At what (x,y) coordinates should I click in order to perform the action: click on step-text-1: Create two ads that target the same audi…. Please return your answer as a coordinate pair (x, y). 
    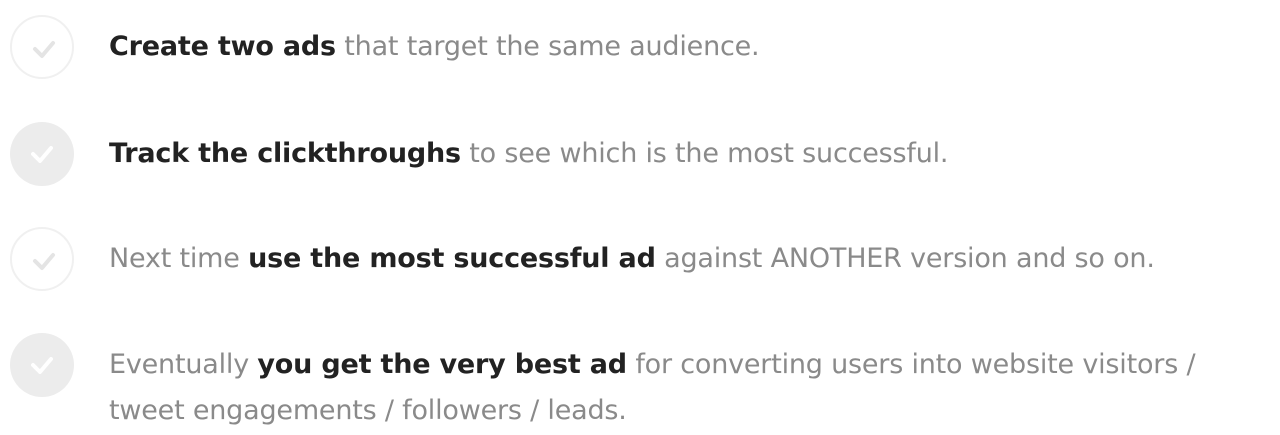
    Looking at the image, I should click on (684, 47).